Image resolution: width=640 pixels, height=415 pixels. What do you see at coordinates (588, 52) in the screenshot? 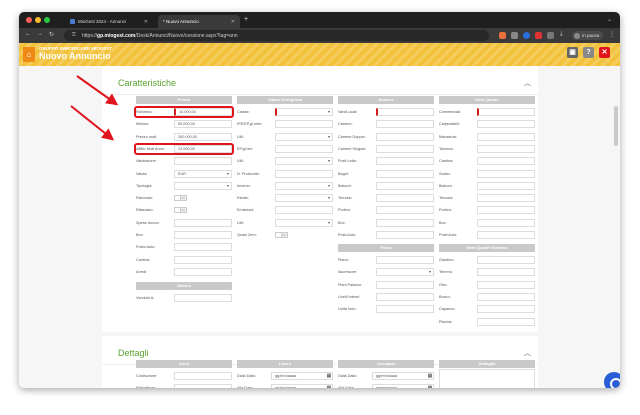
I see `help-icon: ?` at bounding box center [588, 52].